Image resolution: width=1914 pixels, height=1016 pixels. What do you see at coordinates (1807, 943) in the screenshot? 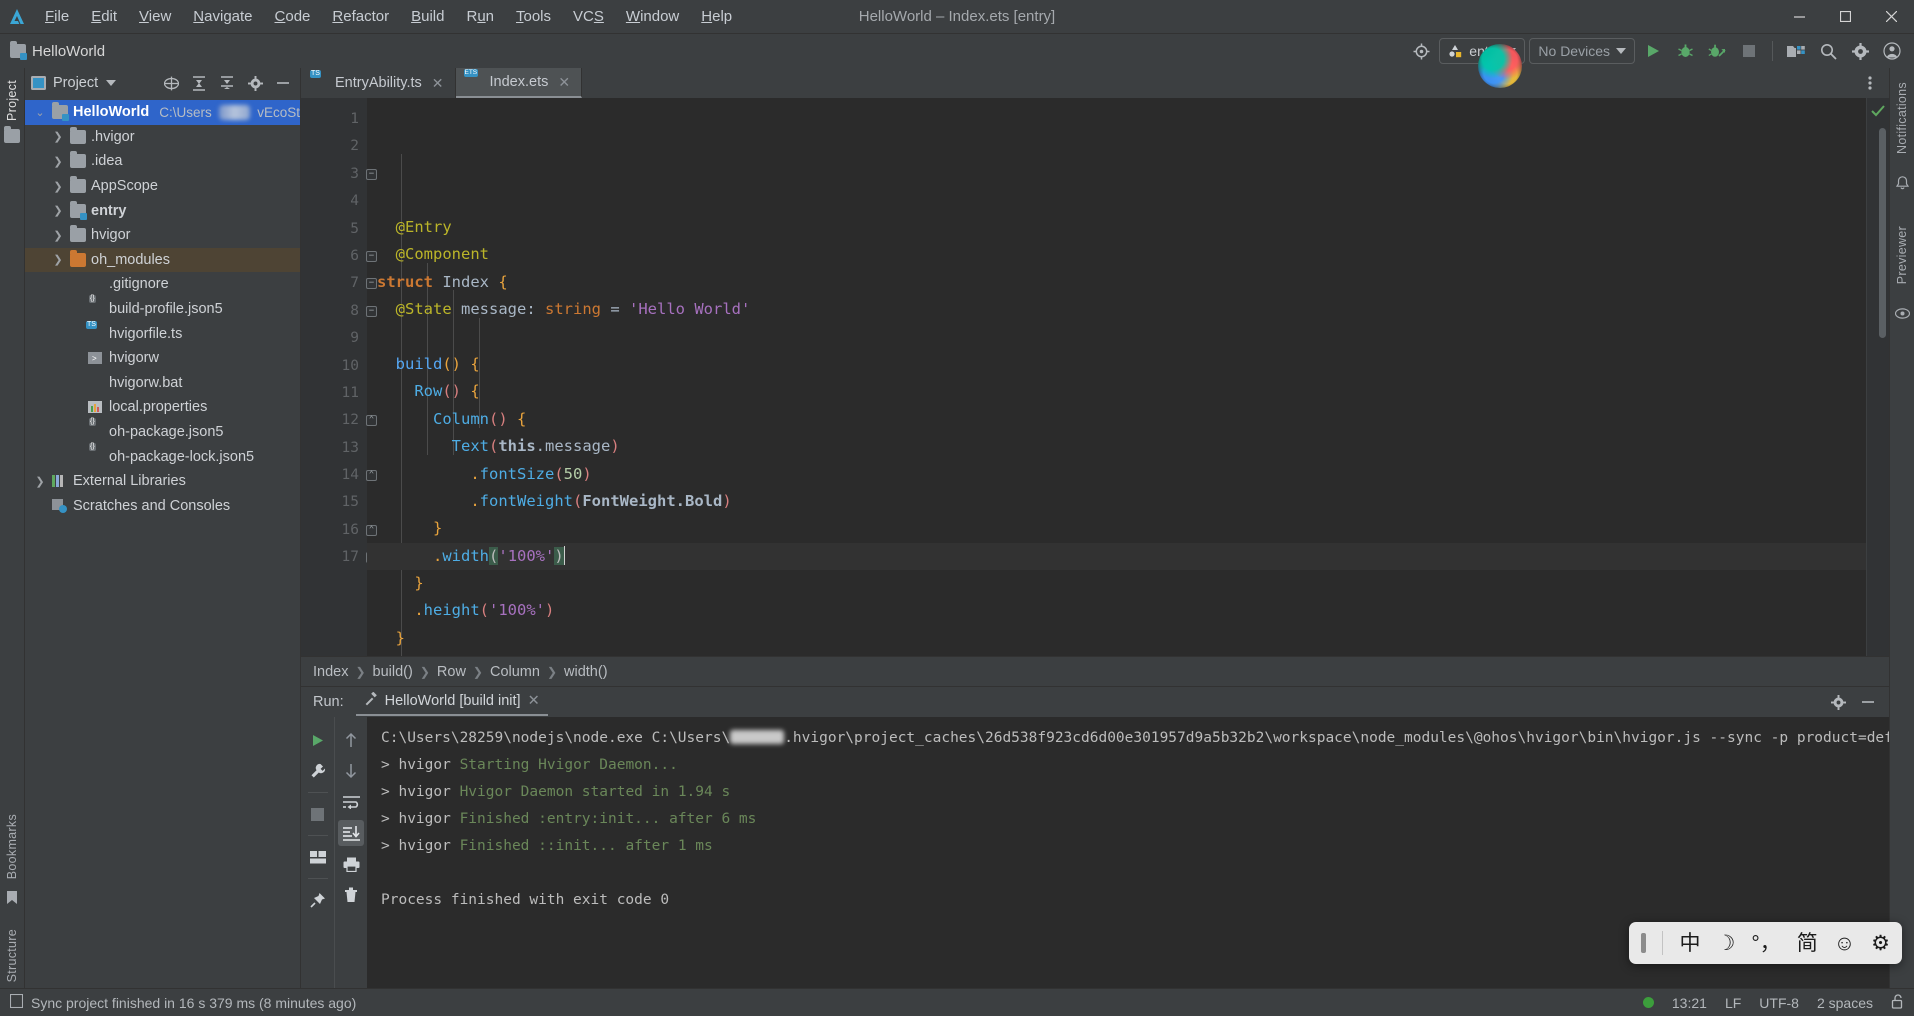
I see `simplified-chinese-icon: 简` at bounding box center [1807, 943].